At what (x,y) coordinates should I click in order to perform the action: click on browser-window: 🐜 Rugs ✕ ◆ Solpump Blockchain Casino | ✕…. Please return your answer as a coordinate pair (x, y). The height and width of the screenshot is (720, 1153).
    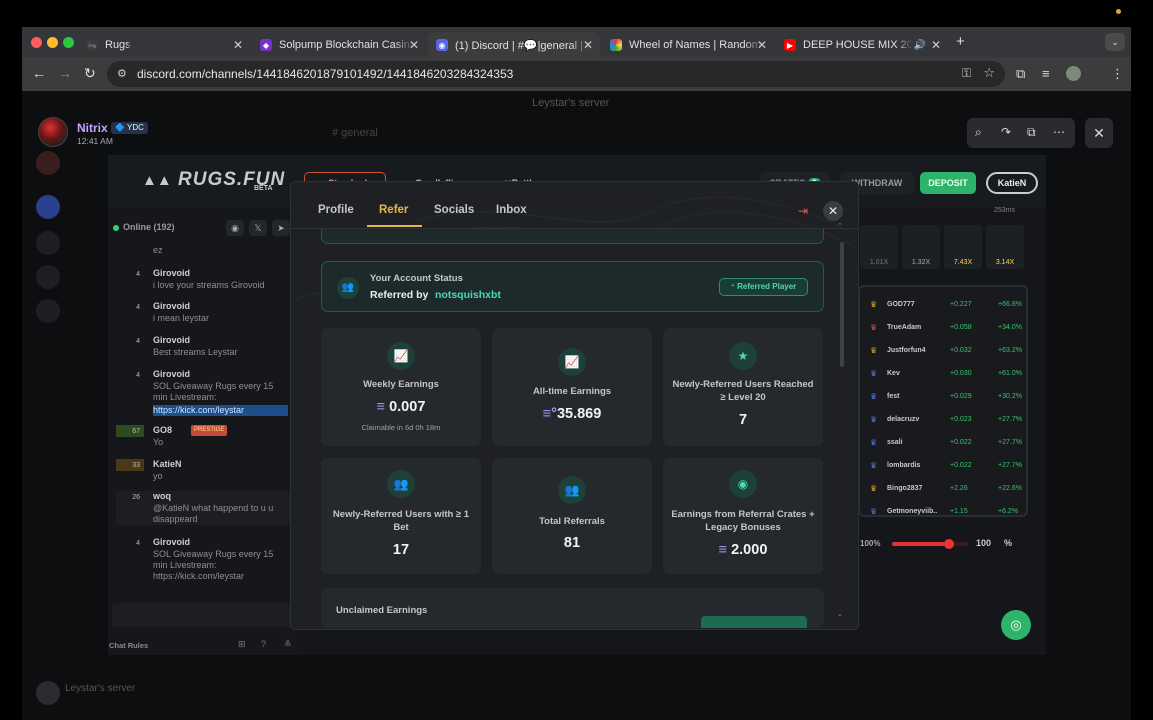
    Looking at the image, I should click on (576, 59).